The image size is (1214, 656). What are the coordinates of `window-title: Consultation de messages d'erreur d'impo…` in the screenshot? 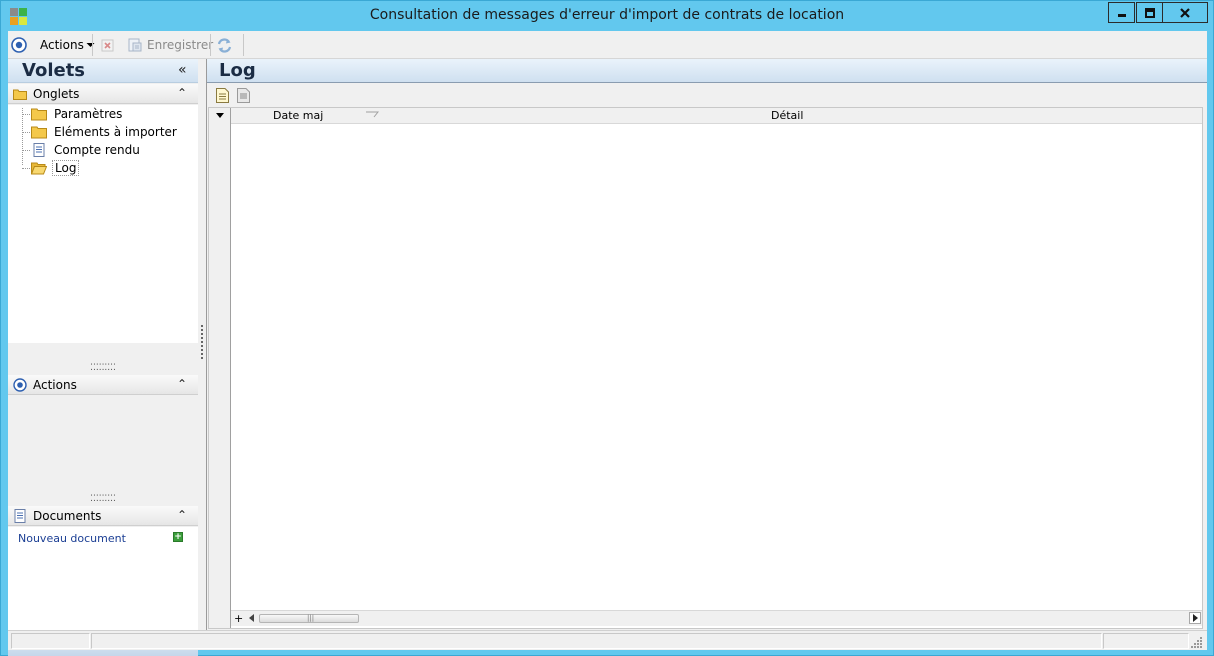 It's located at (607, 15).